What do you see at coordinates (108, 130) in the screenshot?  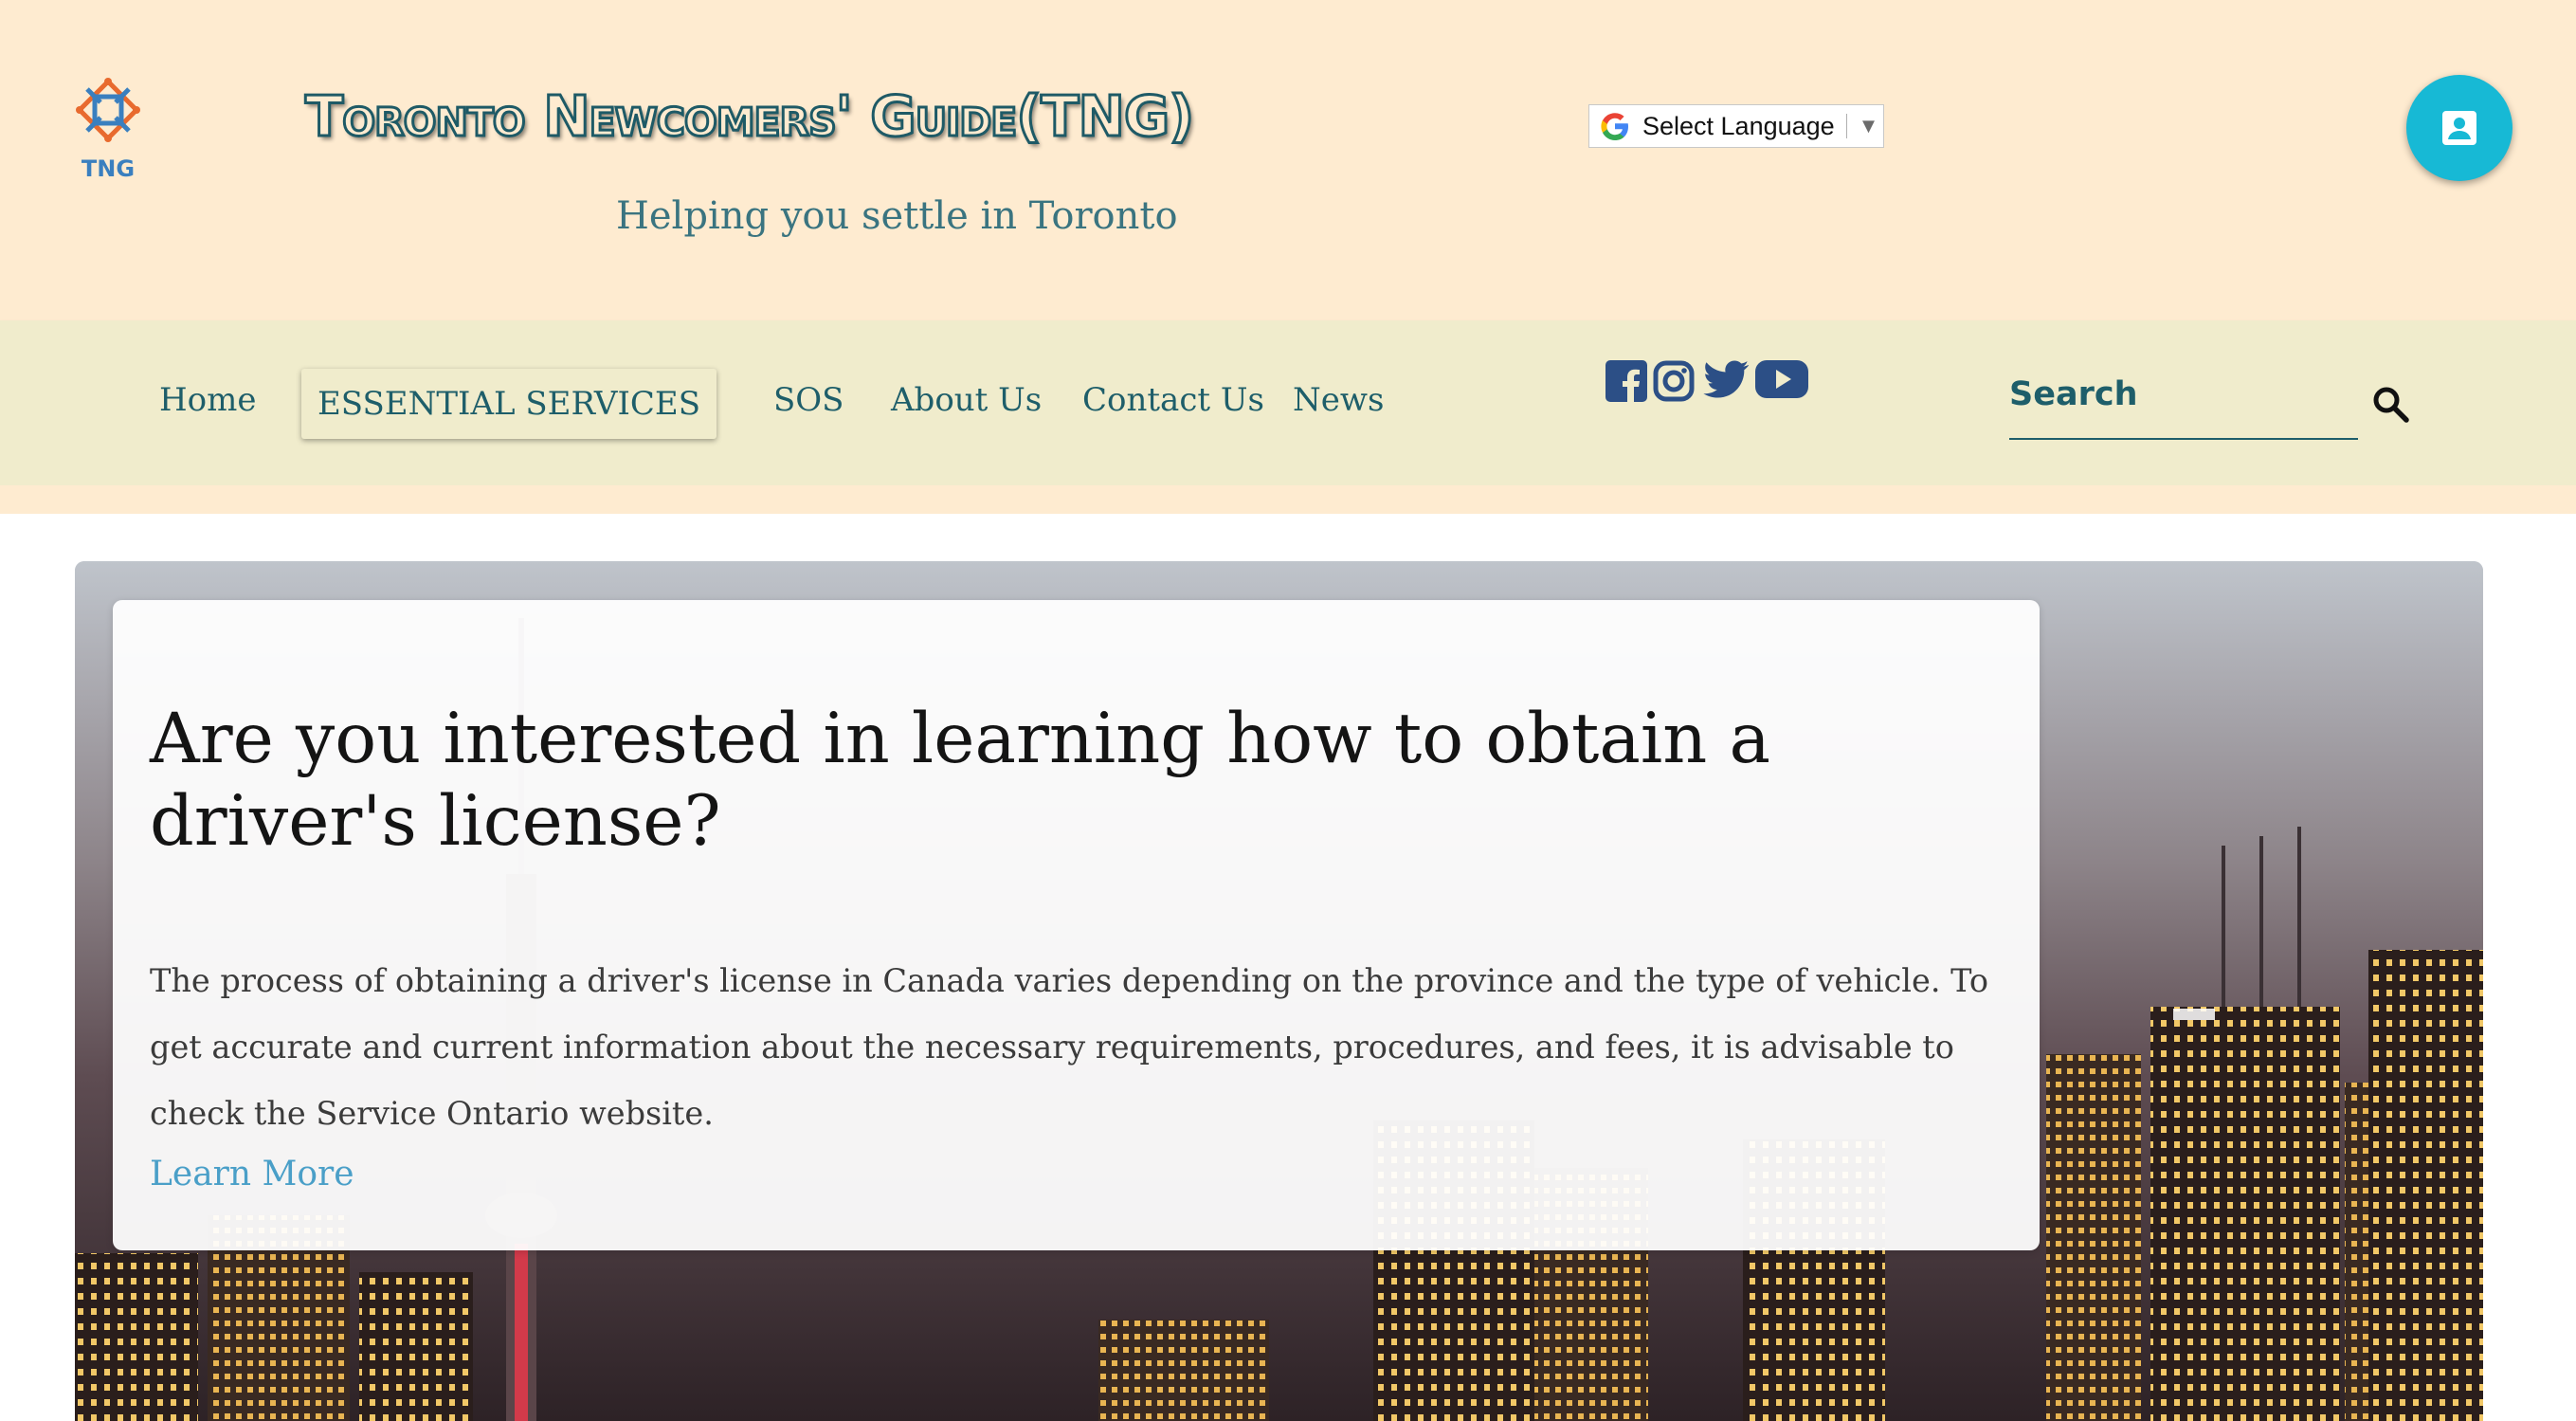 I see `logo-icon: TNG` at bounding box center [108, 130].